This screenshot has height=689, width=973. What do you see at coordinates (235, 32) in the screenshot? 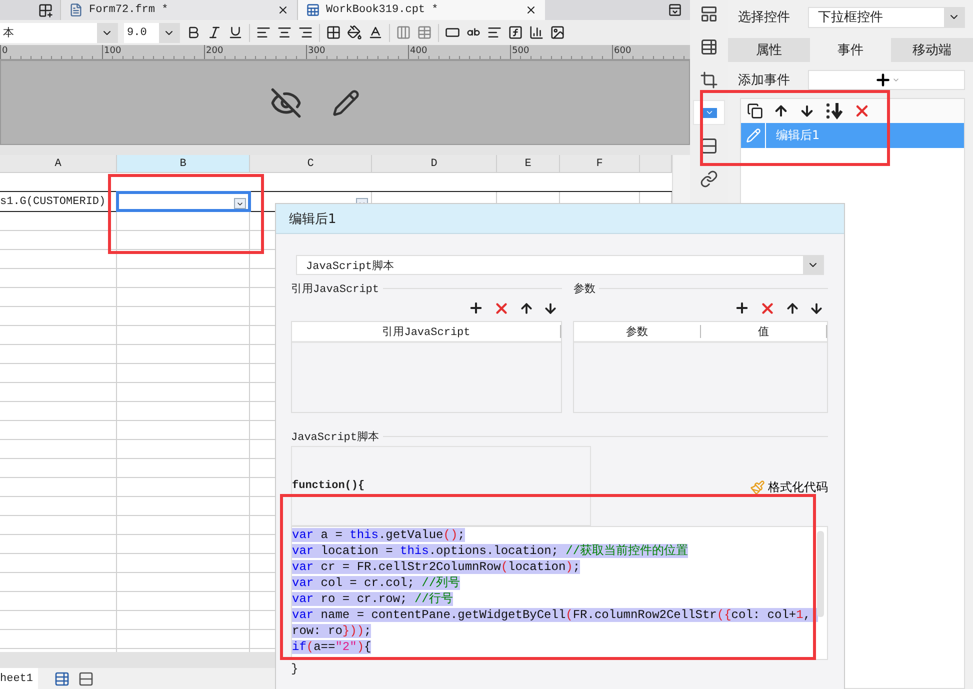
I see `underline-icon` at bounding box center [235, 32].